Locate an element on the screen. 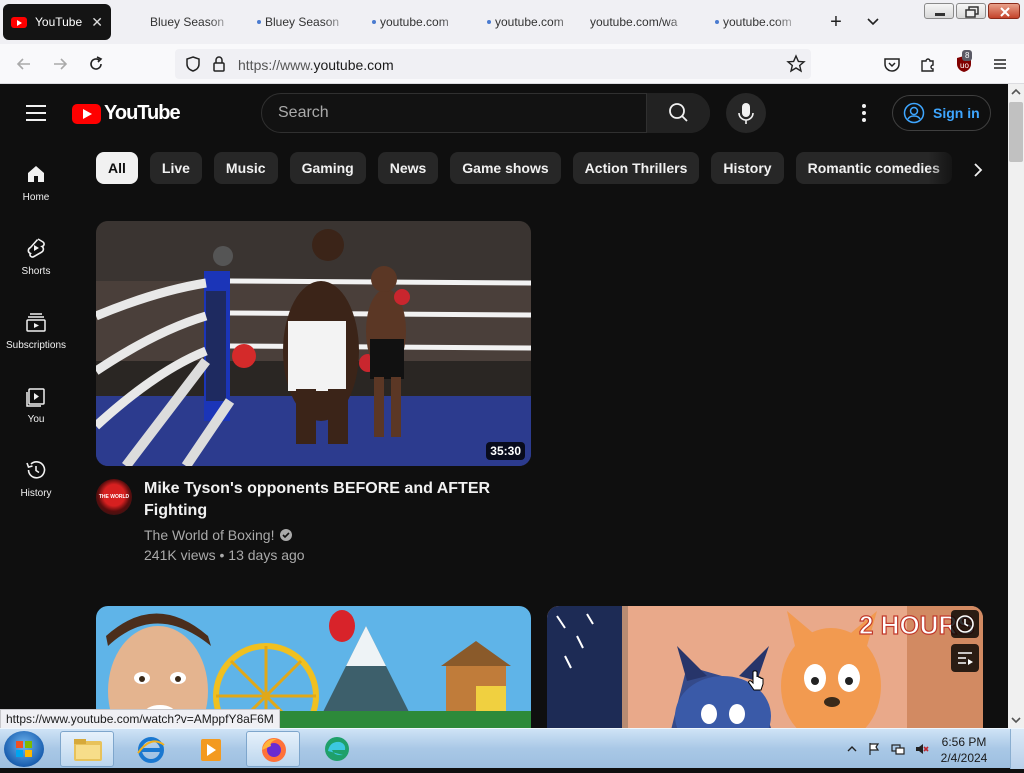 This screenshot has width=1024, height=773. edge-icon is located at coordinates (337, 749).